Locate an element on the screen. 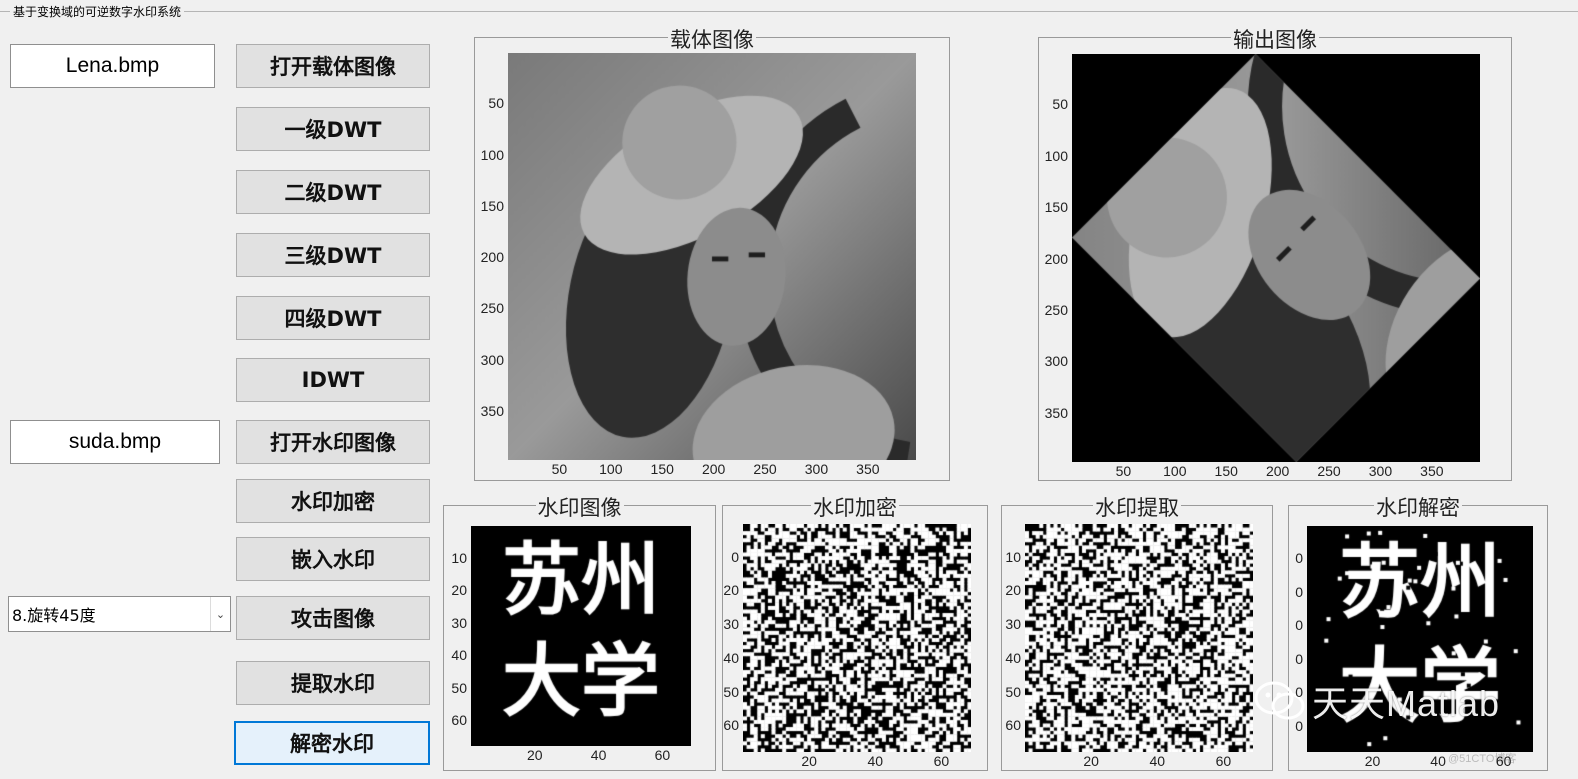 The width and height of the screenshot is (1578, 779). wm-decrypt-panel-title: 水印解密 is located at coordinates (1418, 508).